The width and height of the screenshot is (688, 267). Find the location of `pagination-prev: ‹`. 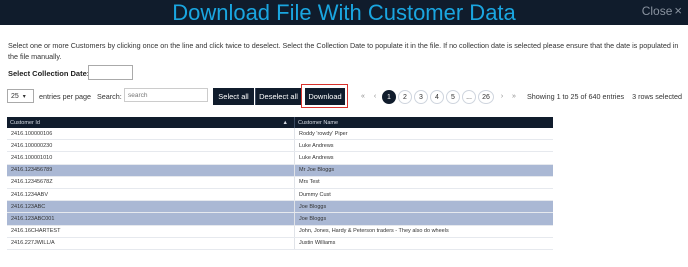

pagination-prev: ‹ is located at coordinates (375, 96).